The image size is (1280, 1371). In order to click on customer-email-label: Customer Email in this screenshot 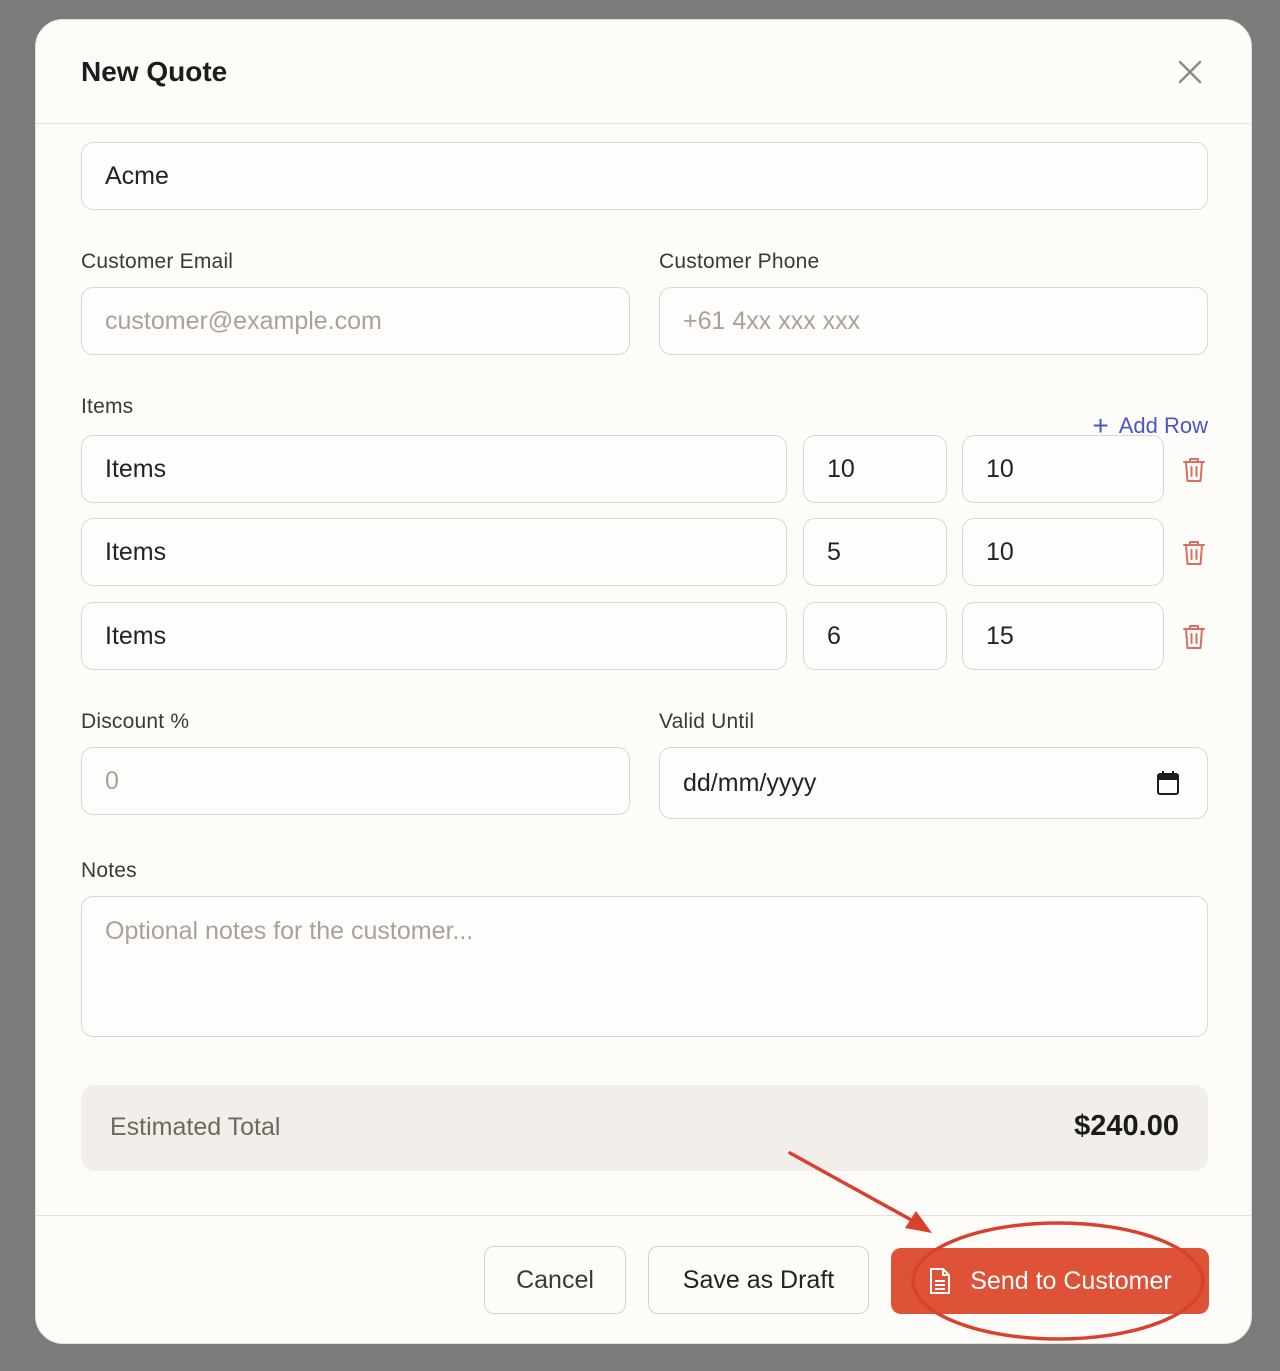, I will do `click(157, 261)`.